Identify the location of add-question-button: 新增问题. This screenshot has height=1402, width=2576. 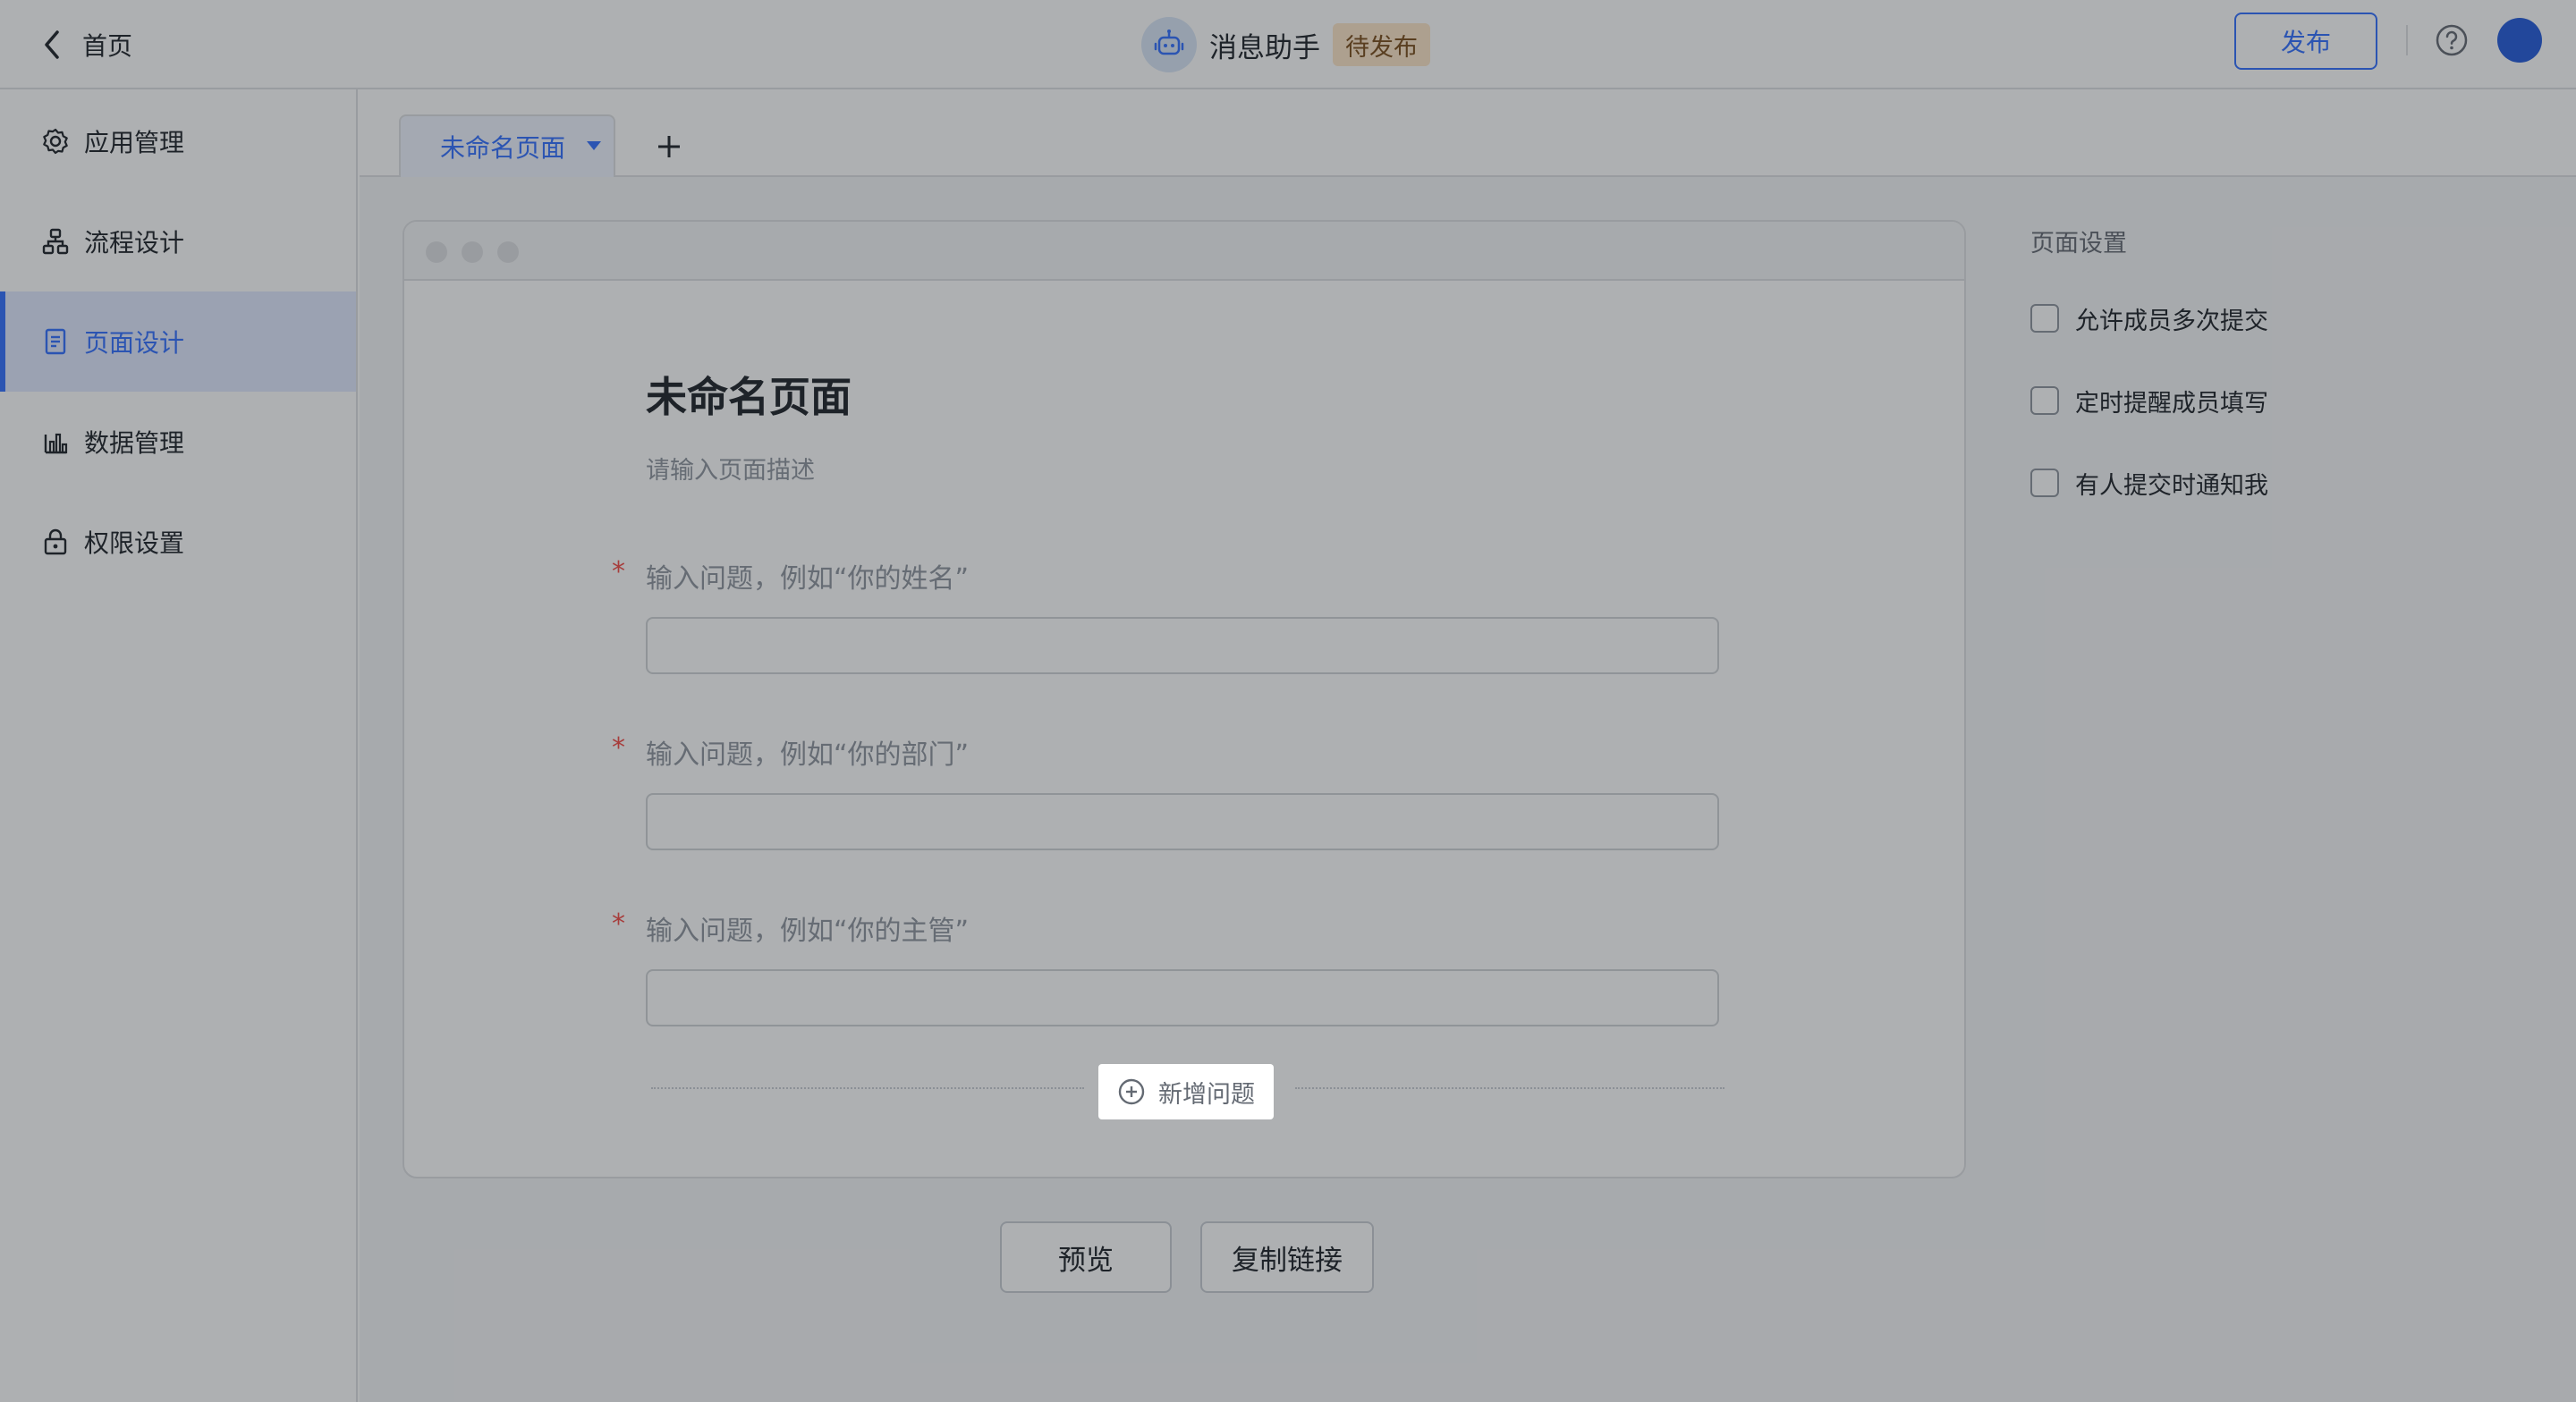
(1186, 1091).